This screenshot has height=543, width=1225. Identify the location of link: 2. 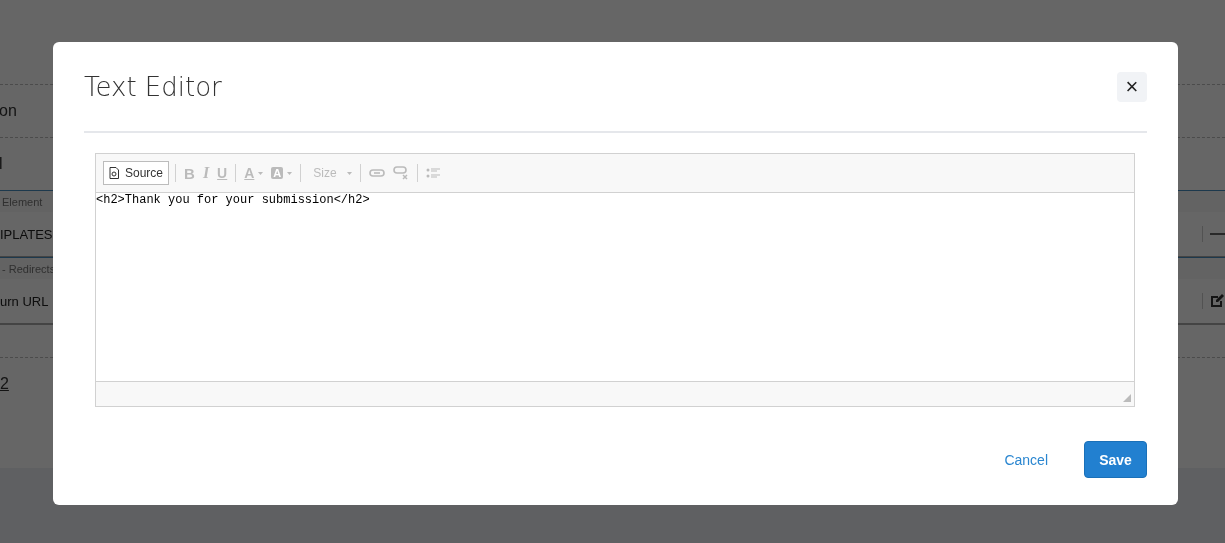
(4, 383).